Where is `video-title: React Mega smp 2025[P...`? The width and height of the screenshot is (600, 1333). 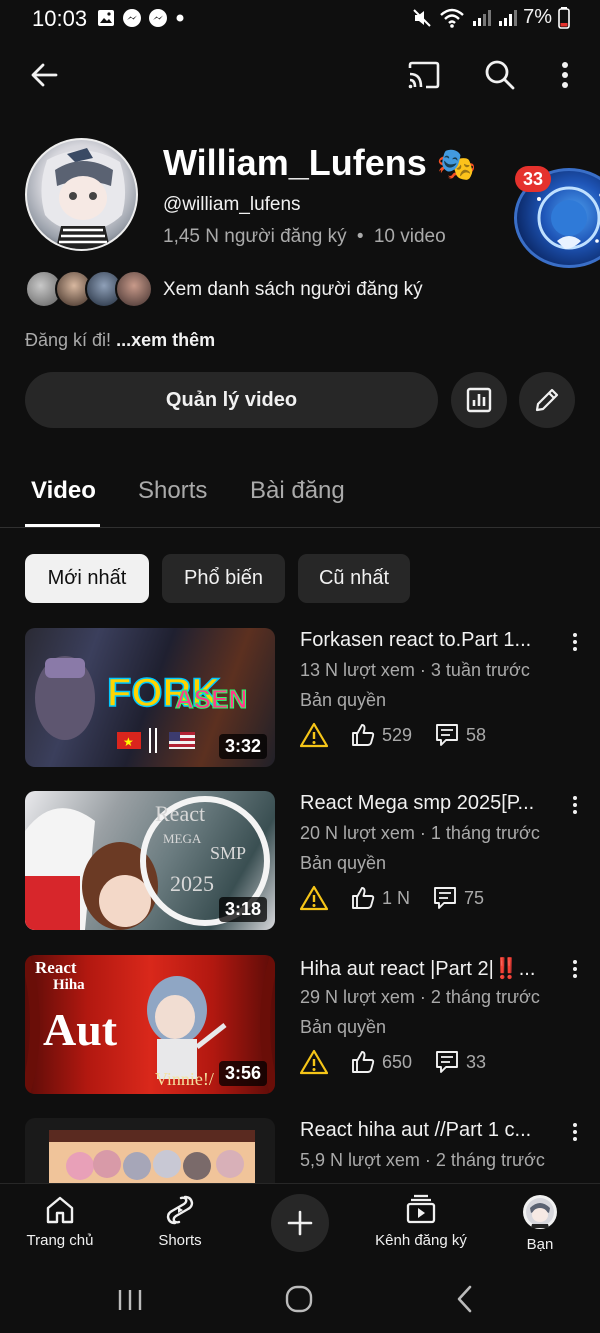
video-title: React Mega smp 2025[P... is located at coordinates (426, 803).